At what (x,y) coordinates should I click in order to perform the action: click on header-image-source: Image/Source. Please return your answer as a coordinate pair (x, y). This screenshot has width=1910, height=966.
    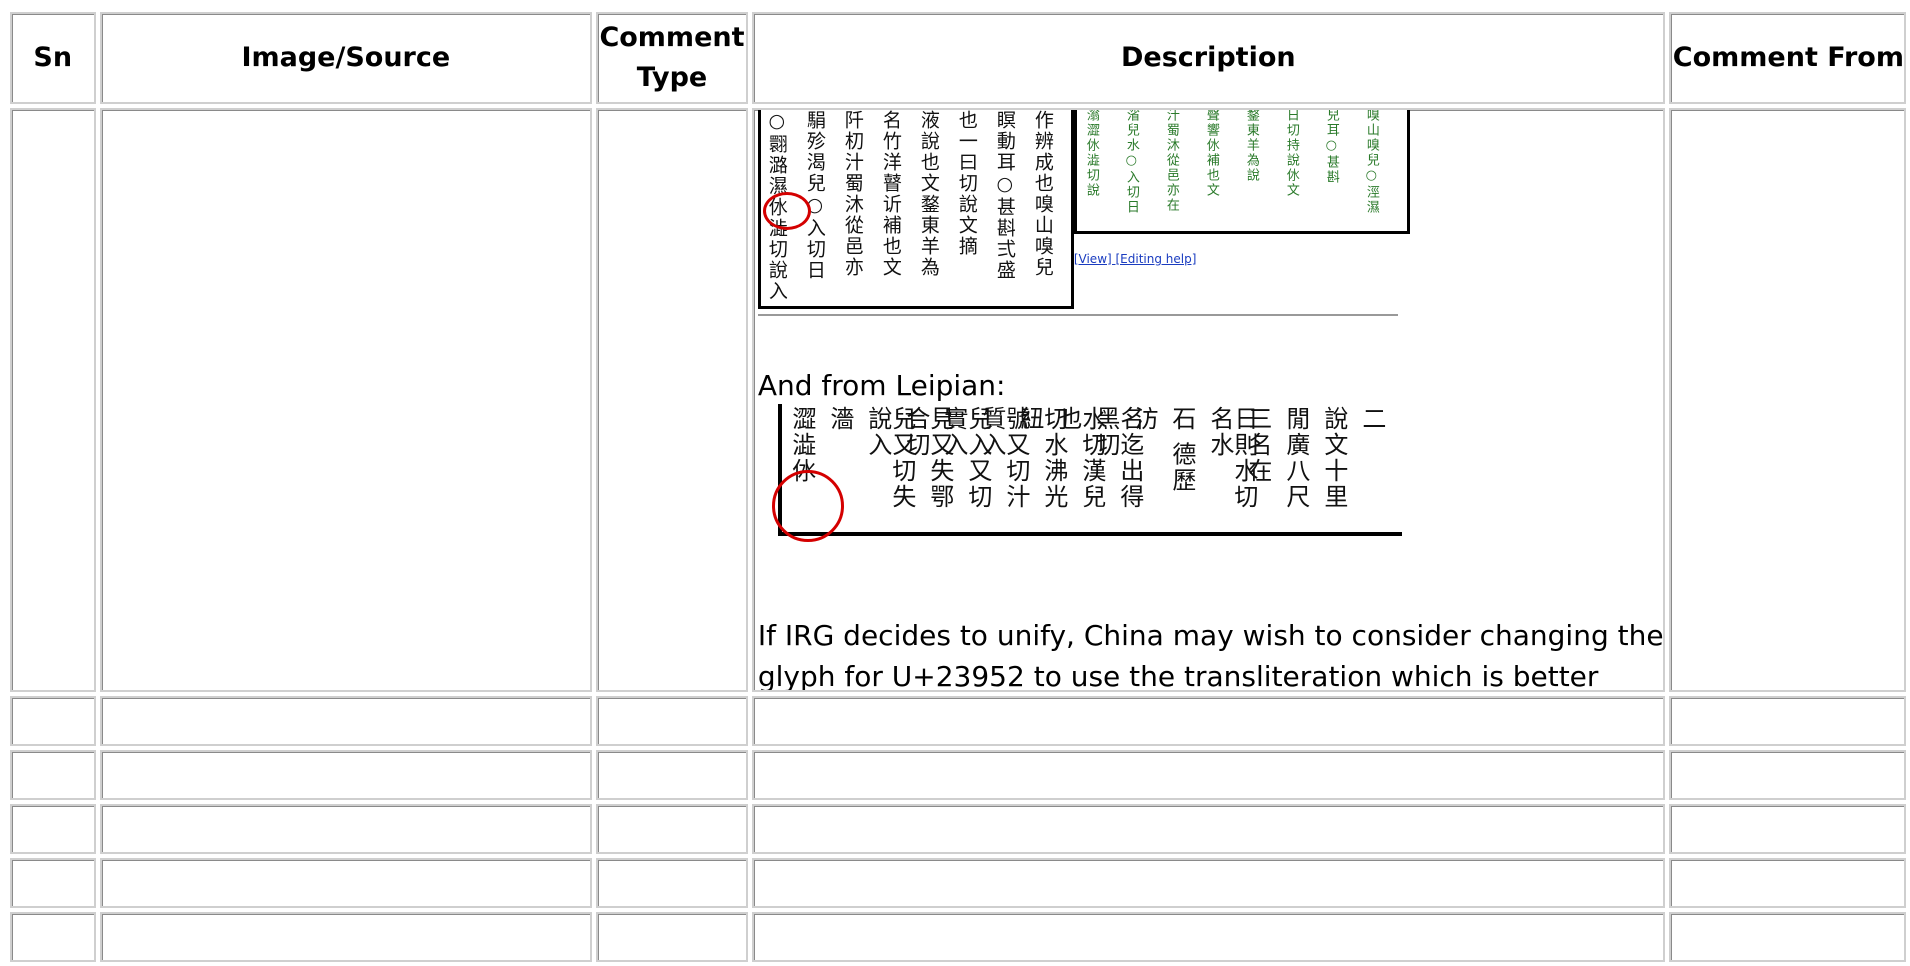
    Looking at the image, I should click on (346, 58).